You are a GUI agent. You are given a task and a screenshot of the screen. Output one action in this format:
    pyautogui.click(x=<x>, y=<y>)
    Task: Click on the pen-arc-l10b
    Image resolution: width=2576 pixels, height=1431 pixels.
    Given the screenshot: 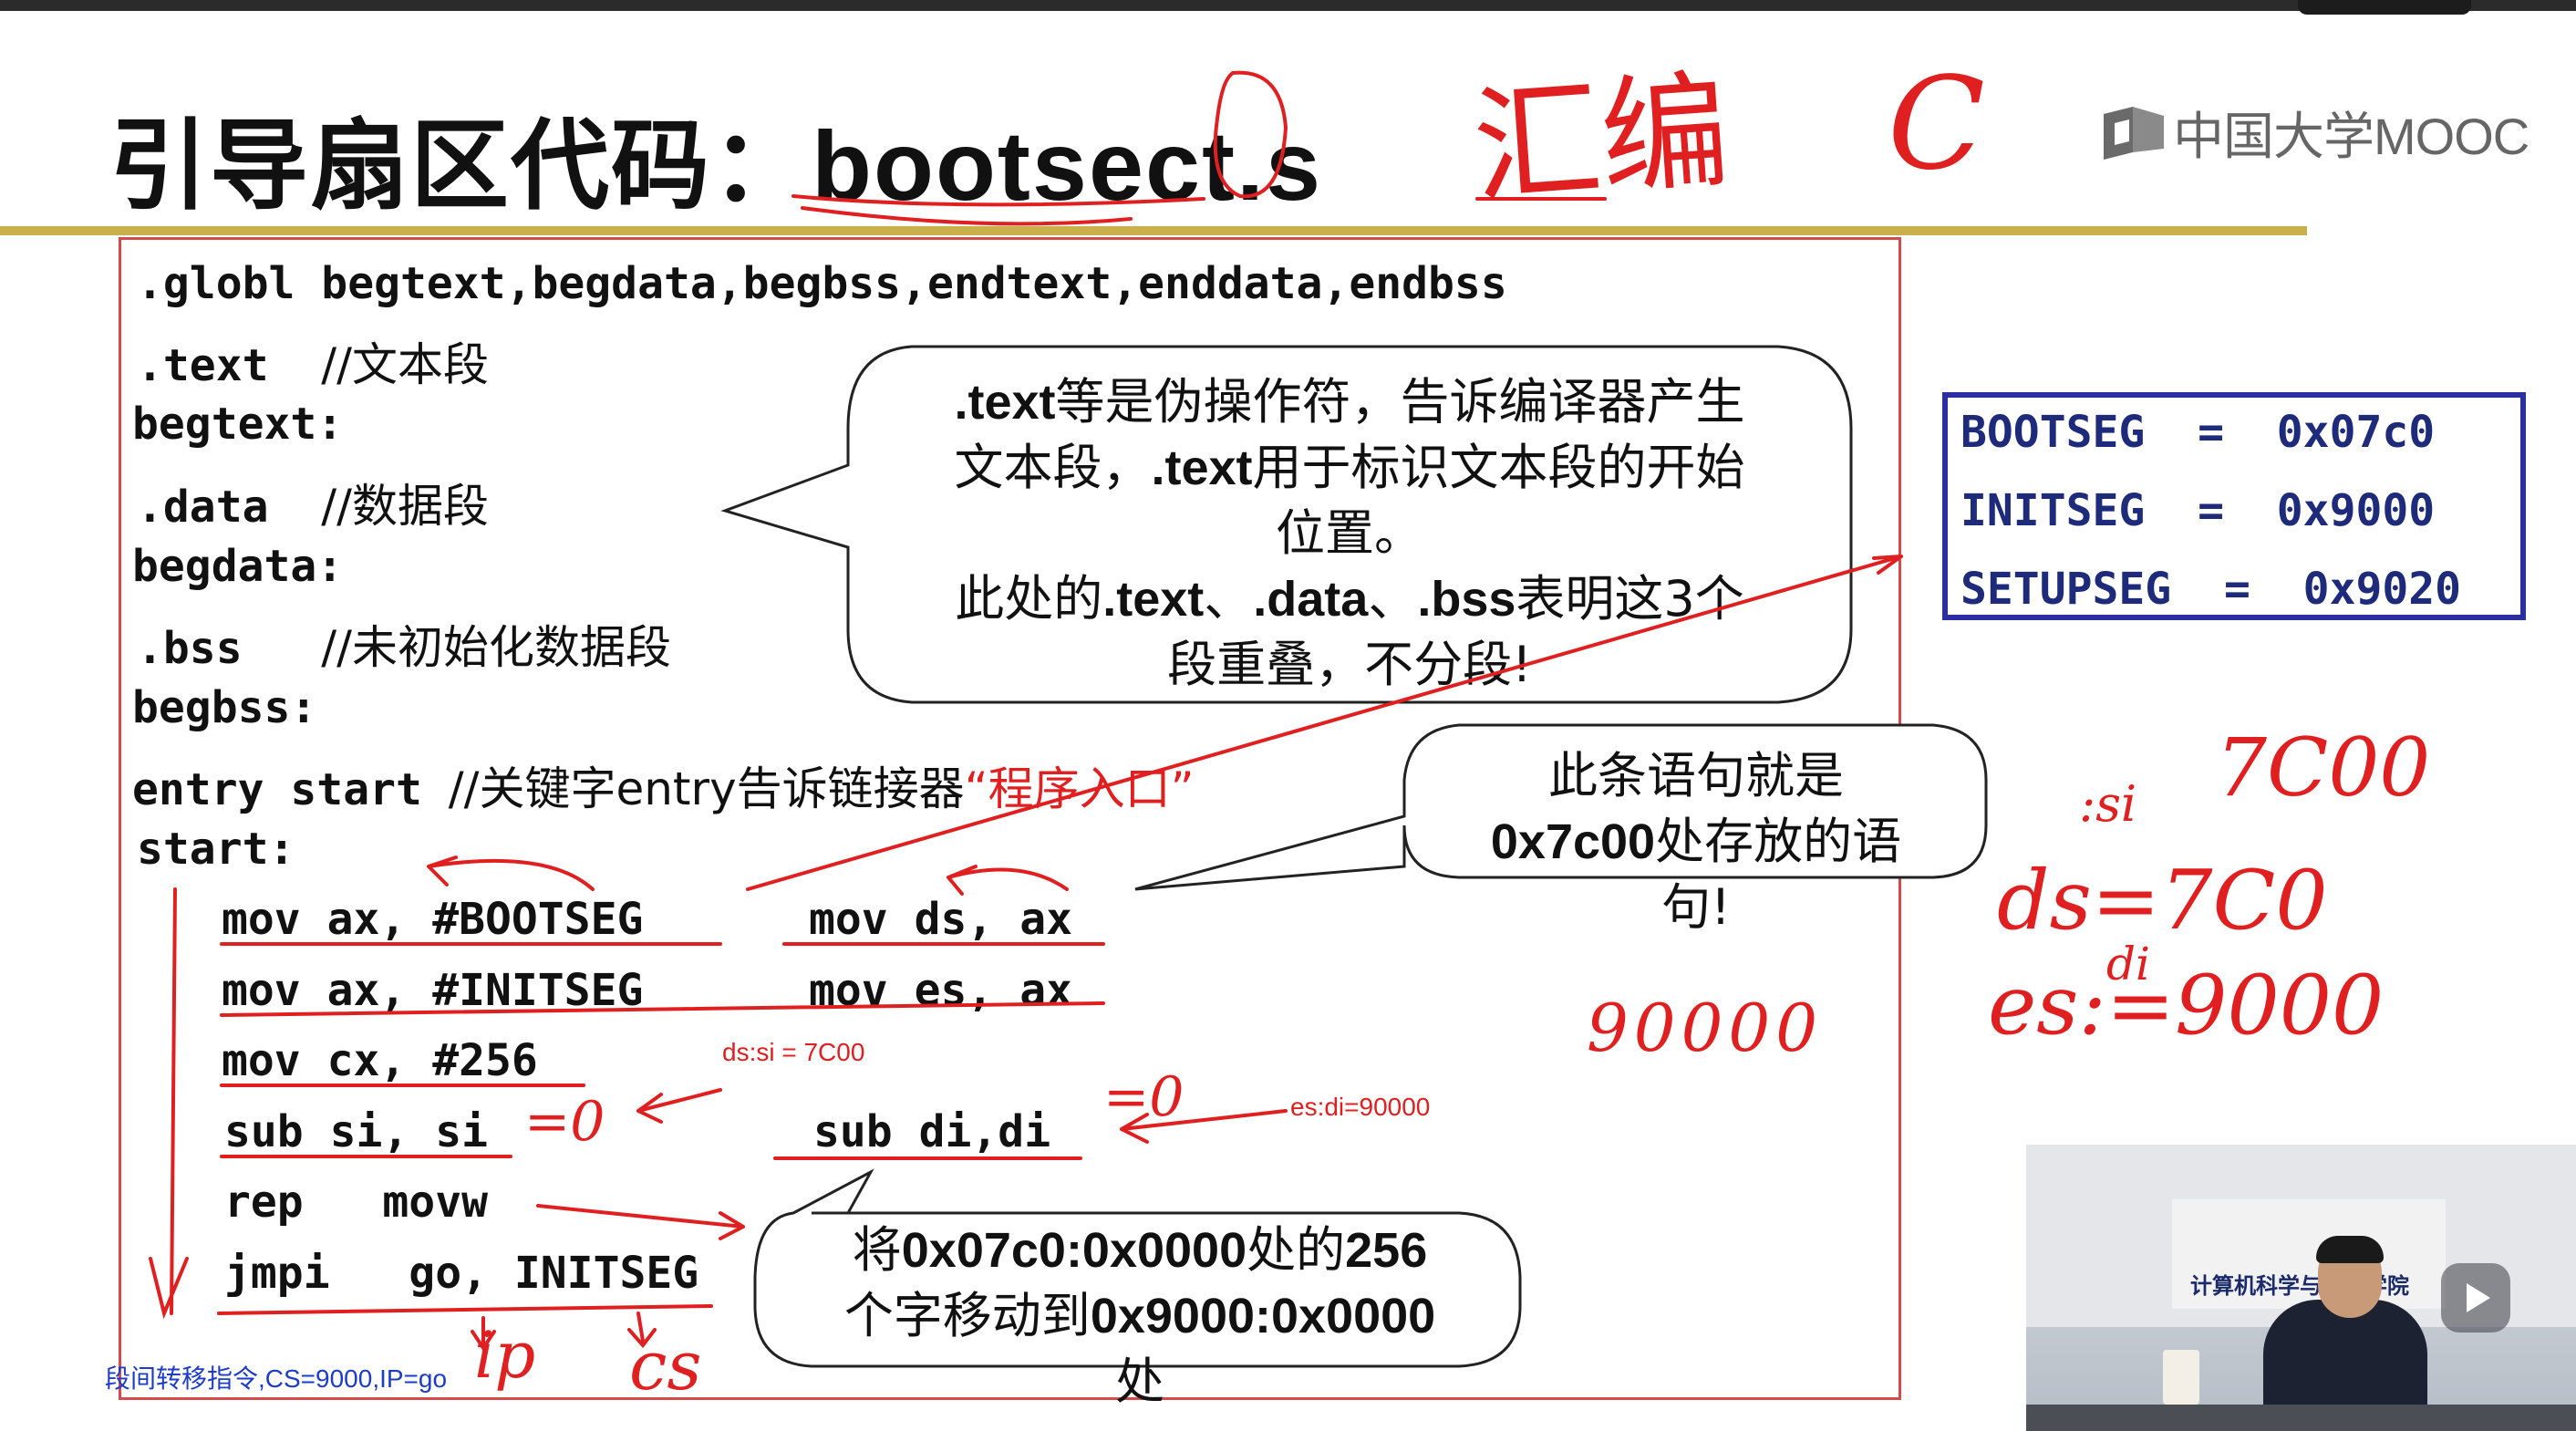 What is the action you would take?
    pyautogui.click(x=1008, y=880)
    